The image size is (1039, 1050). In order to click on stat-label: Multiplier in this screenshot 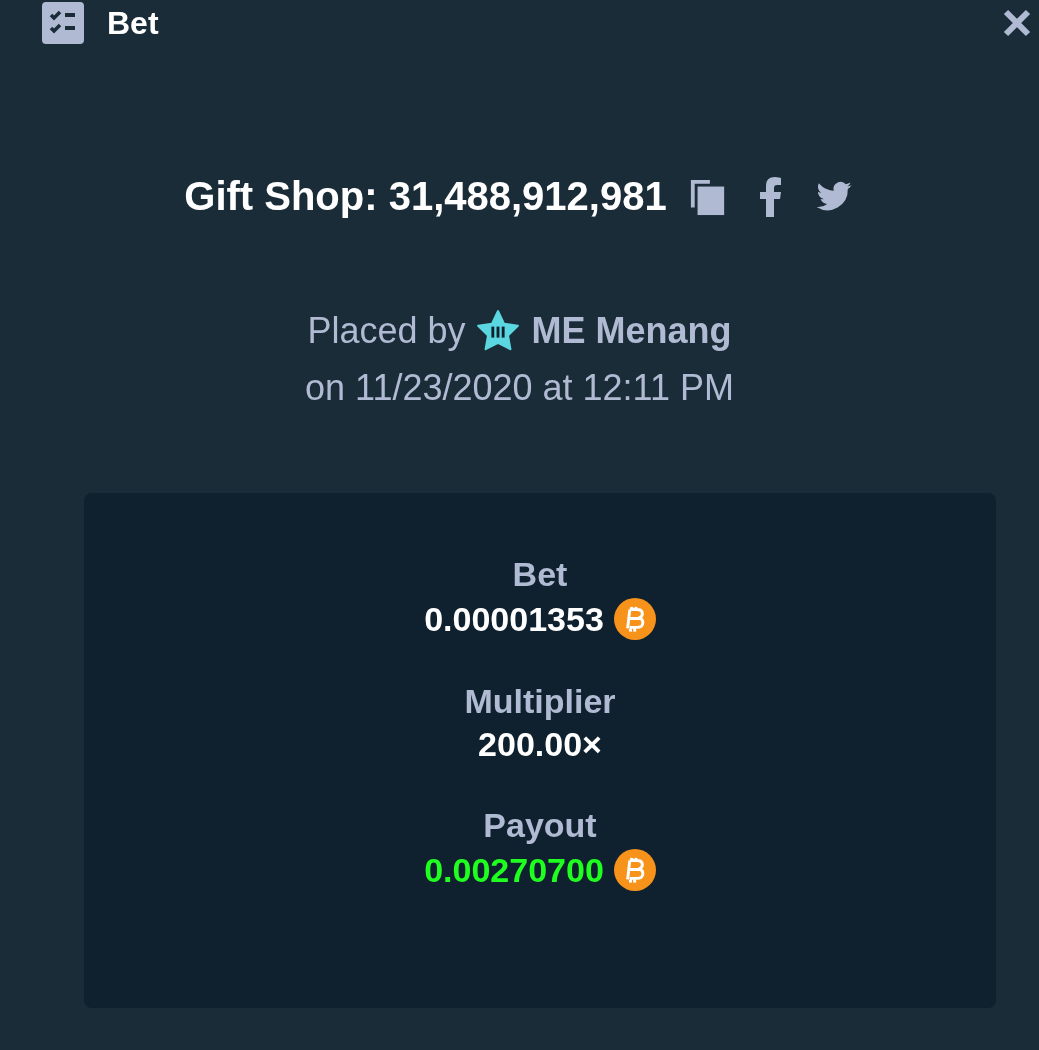, I will do `click(540, 701)`.